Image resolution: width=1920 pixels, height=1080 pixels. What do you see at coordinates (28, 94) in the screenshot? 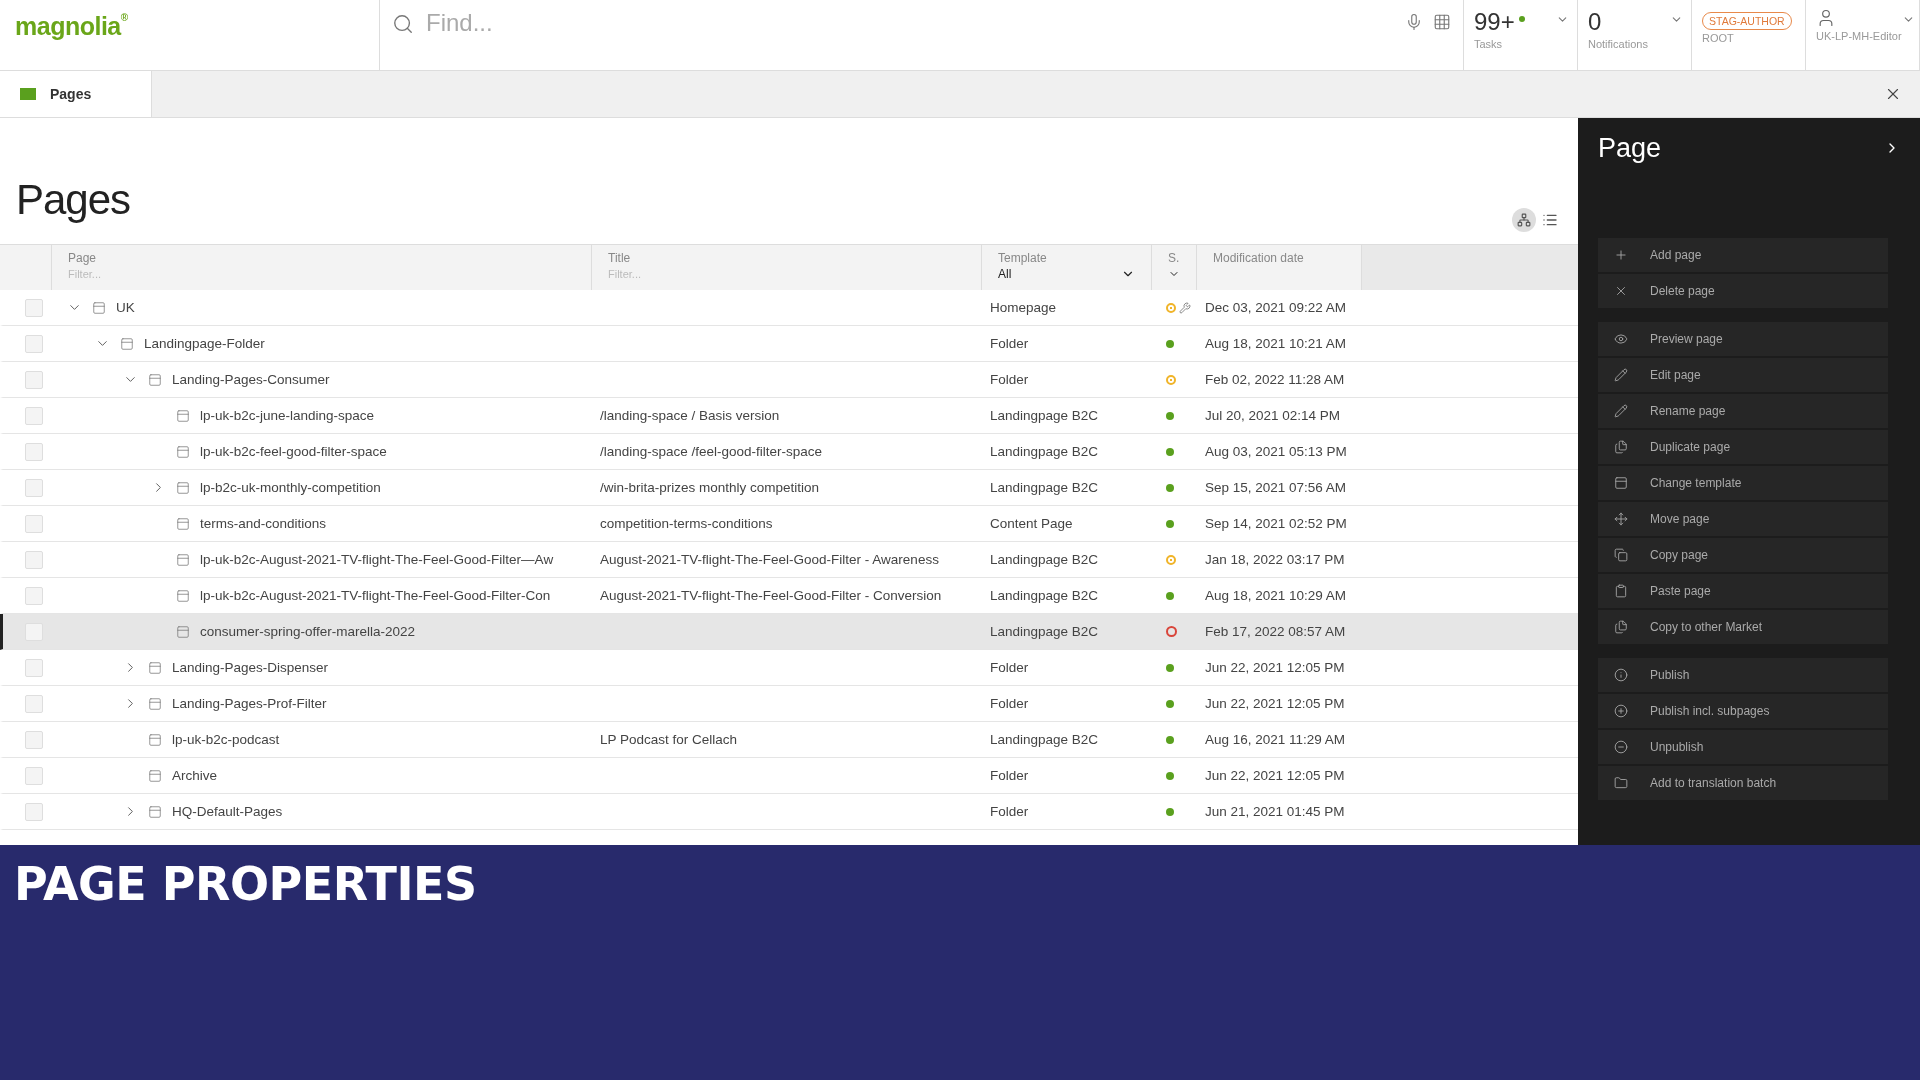
I see `pages-icon` at bounding box center [28, 94].